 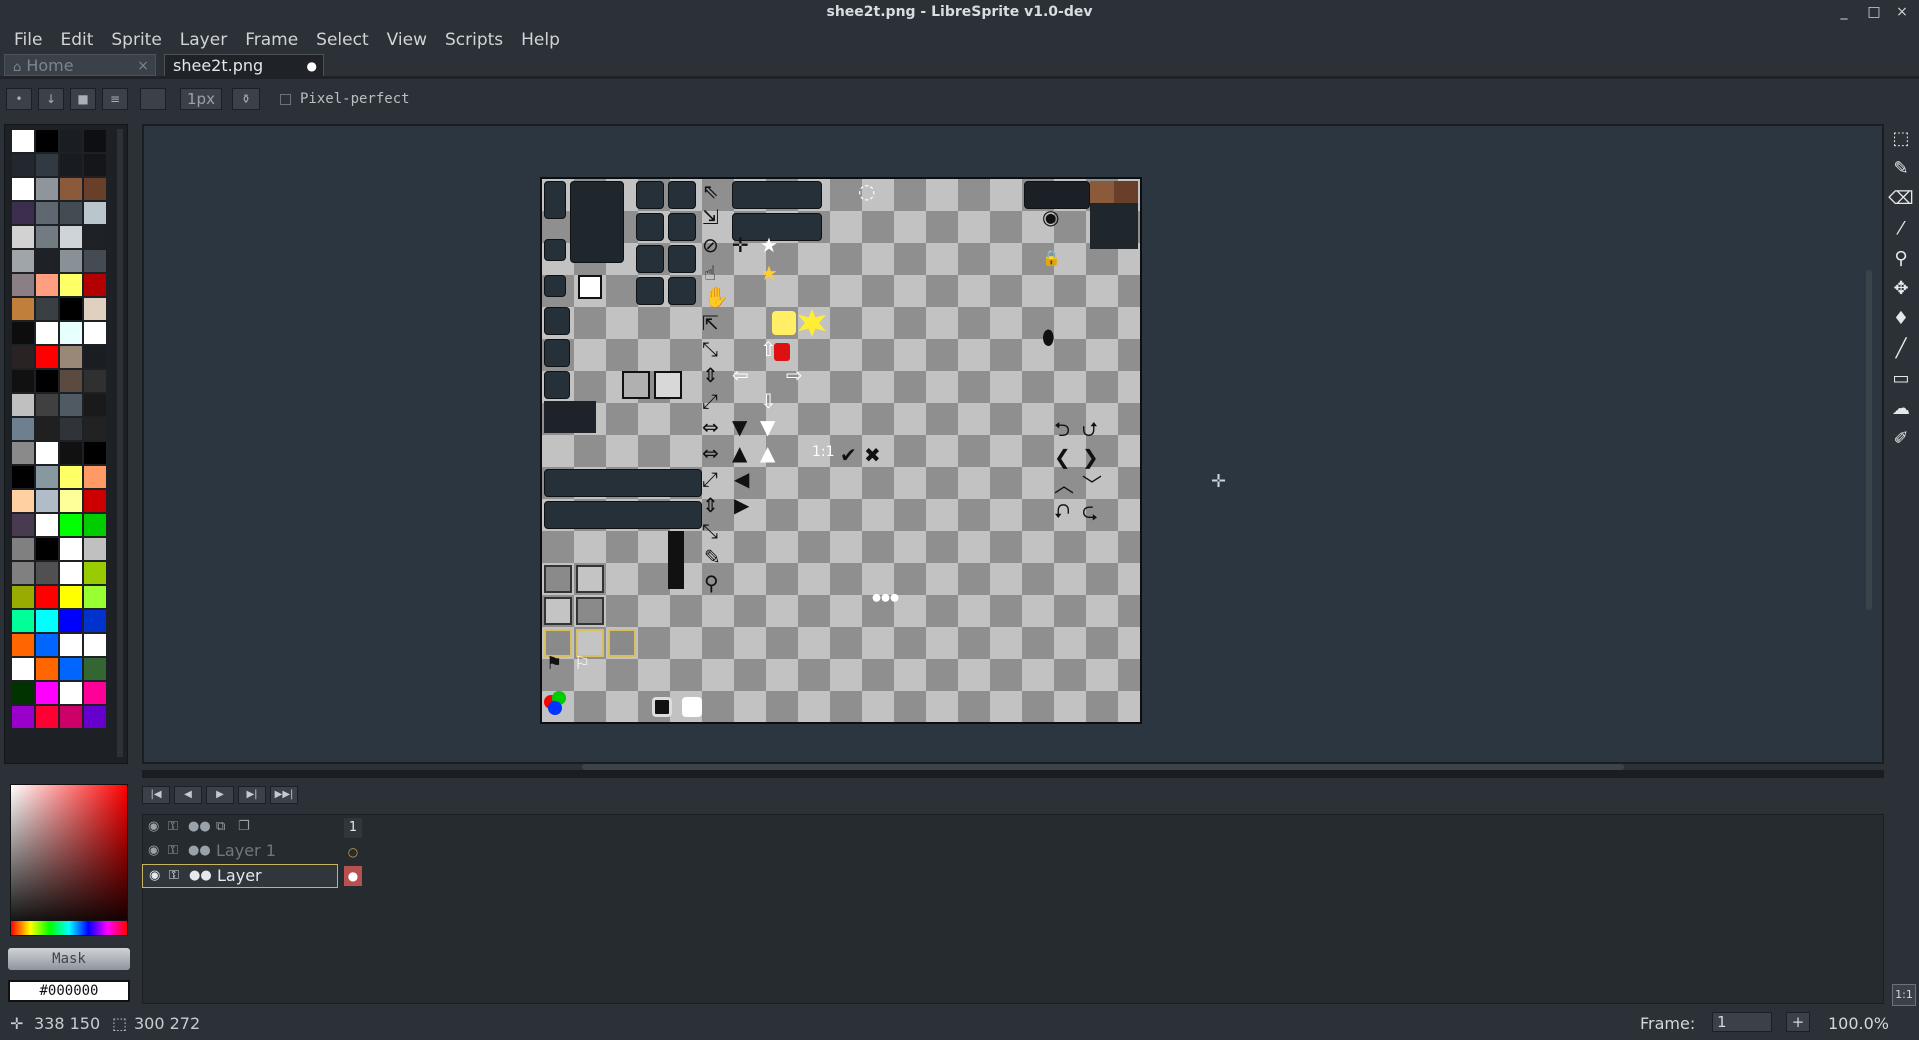 I want to click on eyedropper-icon: ⁄, so click(x=1901, y=229).